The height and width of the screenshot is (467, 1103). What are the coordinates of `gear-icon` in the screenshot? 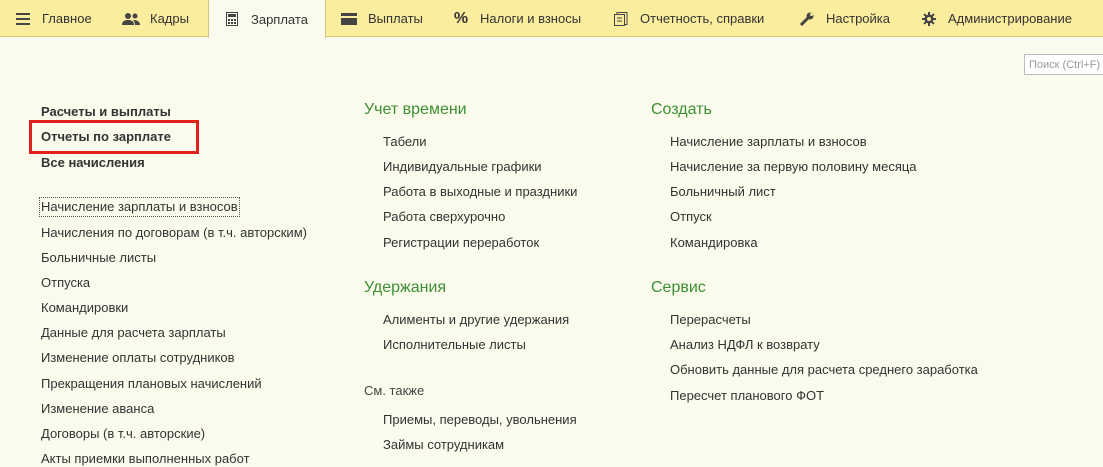 It's located at (929, 19).